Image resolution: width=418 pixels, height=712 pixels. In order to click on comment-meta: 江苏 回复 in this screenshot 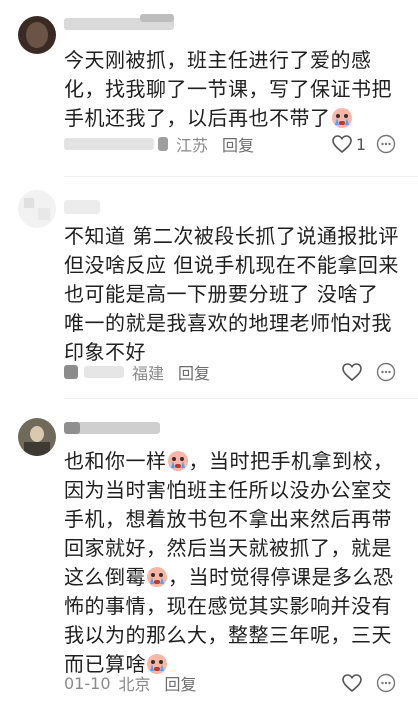, I will do `click(159, 144)`.